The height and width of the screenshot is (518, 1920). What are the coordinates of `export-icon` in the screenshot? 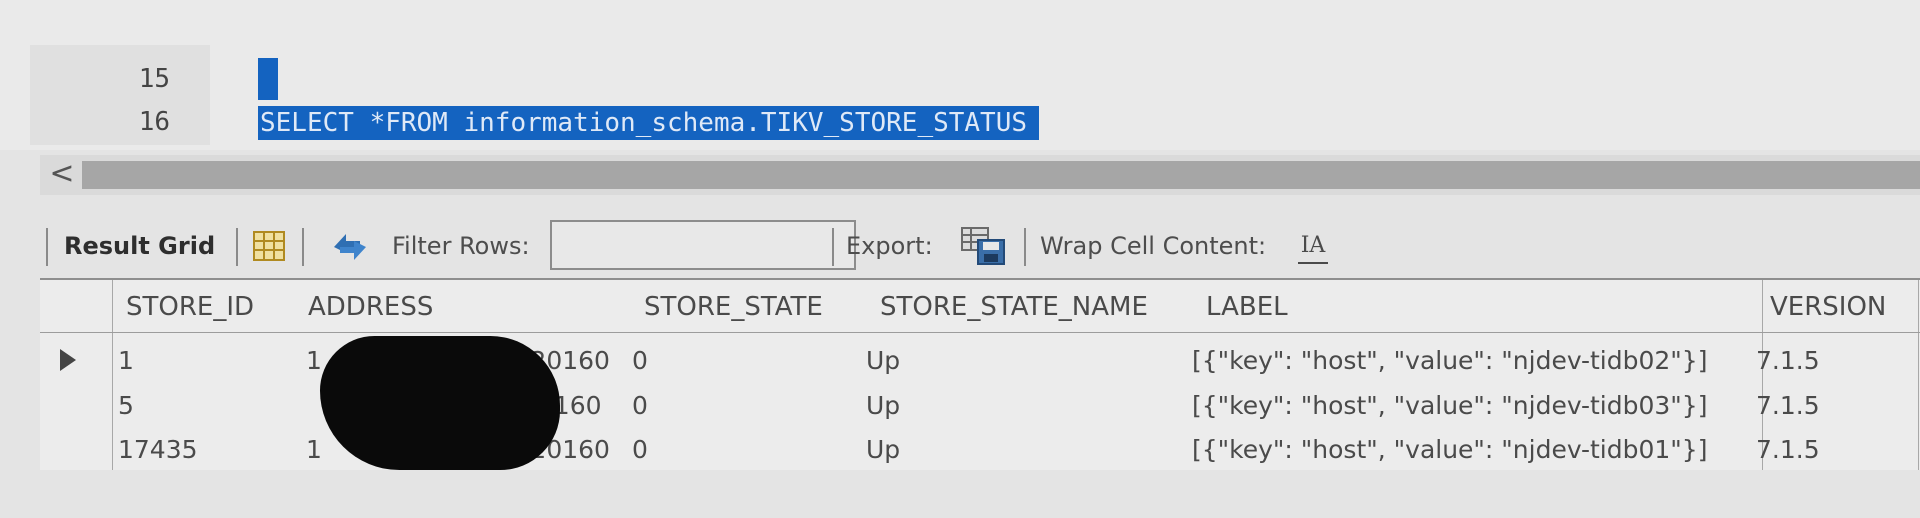 It's located at (983, 246).